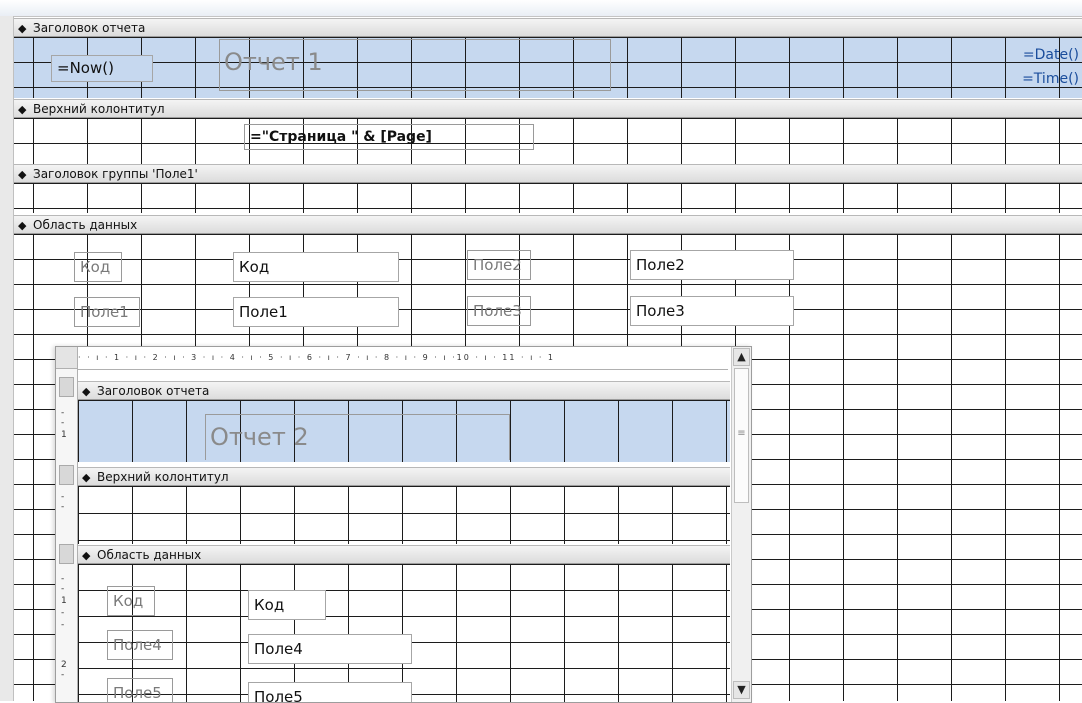 Image resolution: width=1082 pixels, height=703 pixels. What do you see at coordinates (1043, 55) in the screenshot?
I see `date-textbox: =Date()` at bounding box center [1043, 55].